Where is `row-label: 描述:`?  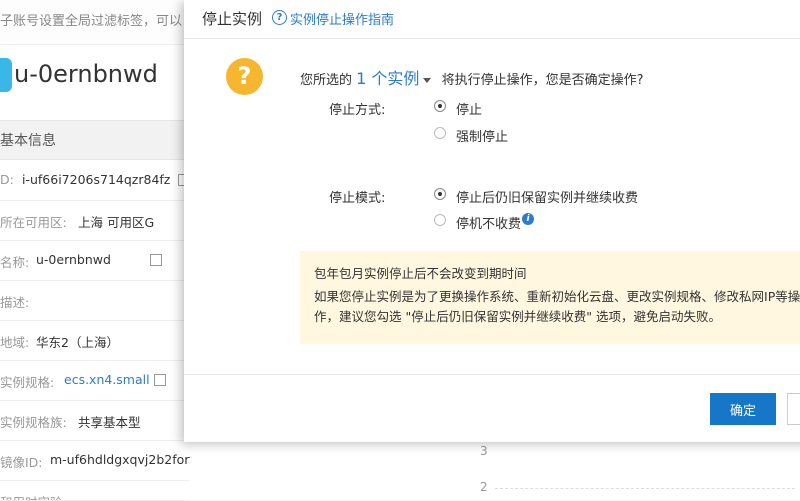 row-label: 描述: is located at coordinates (15, 302).